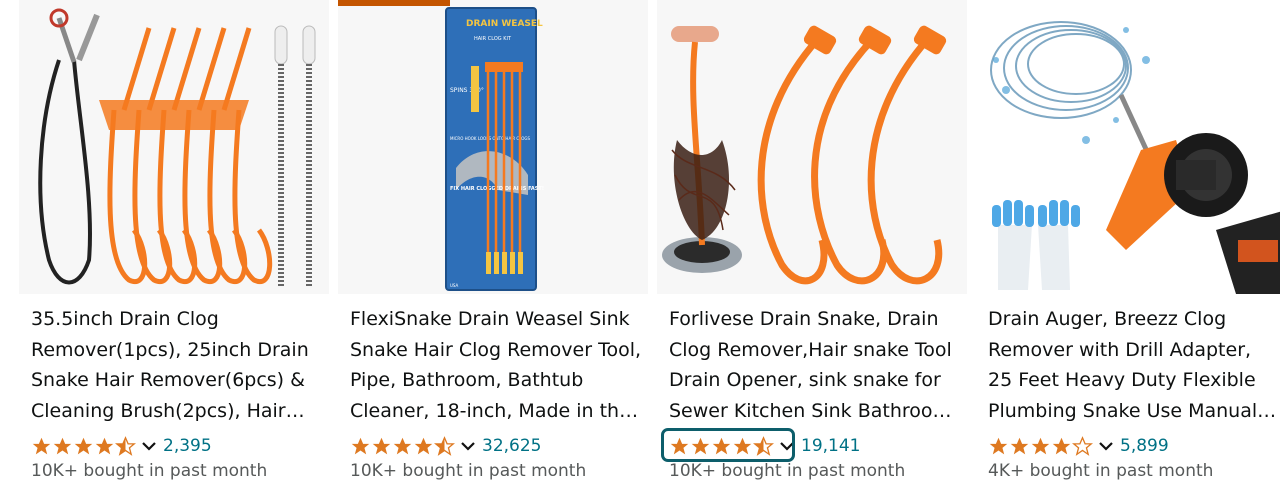 This screenshot has width=1280, height=486. I want to click on package-footer: USA, so click(454, 285).